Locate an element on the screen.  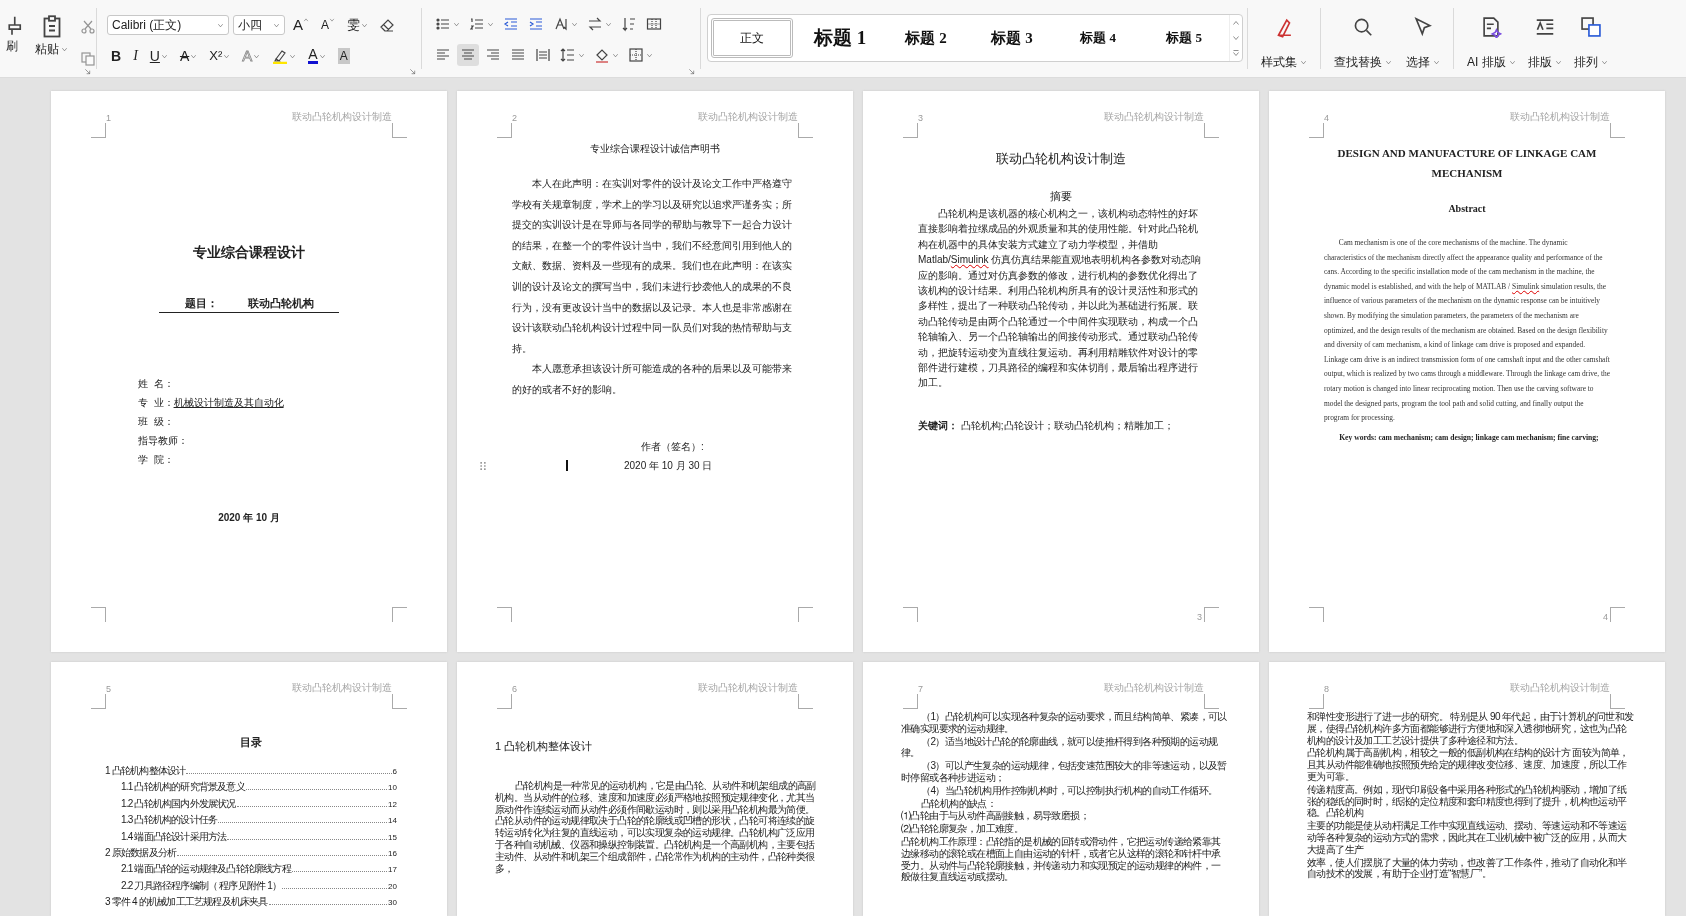
format-painter-button: 刷 is located at coordinates (13, 30).